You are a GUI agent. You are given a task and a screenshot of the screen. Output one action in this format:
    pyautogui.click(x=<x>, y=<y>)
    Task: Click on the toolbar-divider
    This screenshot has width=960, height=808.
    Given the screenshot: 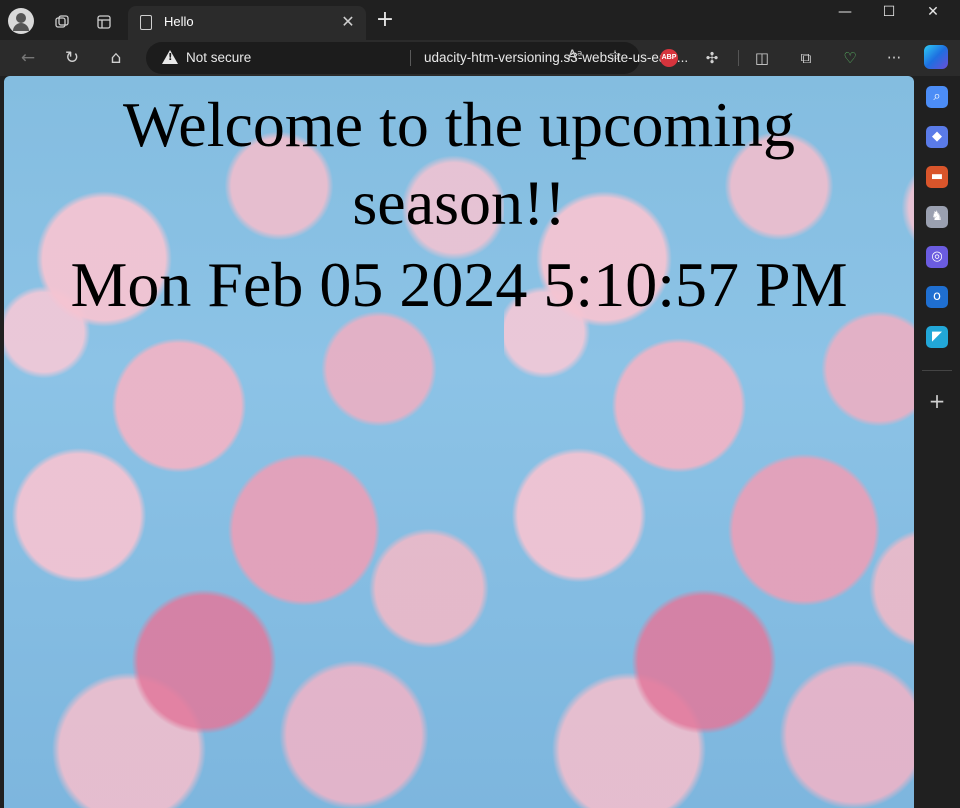 What is the action you would take?
    pyautogui.click(x=738, y=58)
    